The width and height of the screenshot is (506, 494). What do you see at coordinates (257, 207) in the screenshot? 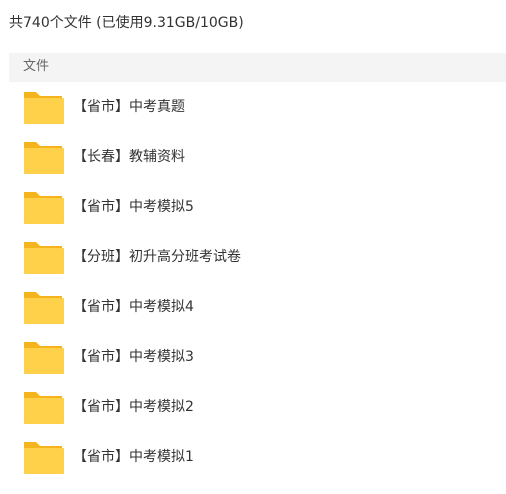
I see `file-row: 【省市】中考模拟5` at bounding box center [257, 207].